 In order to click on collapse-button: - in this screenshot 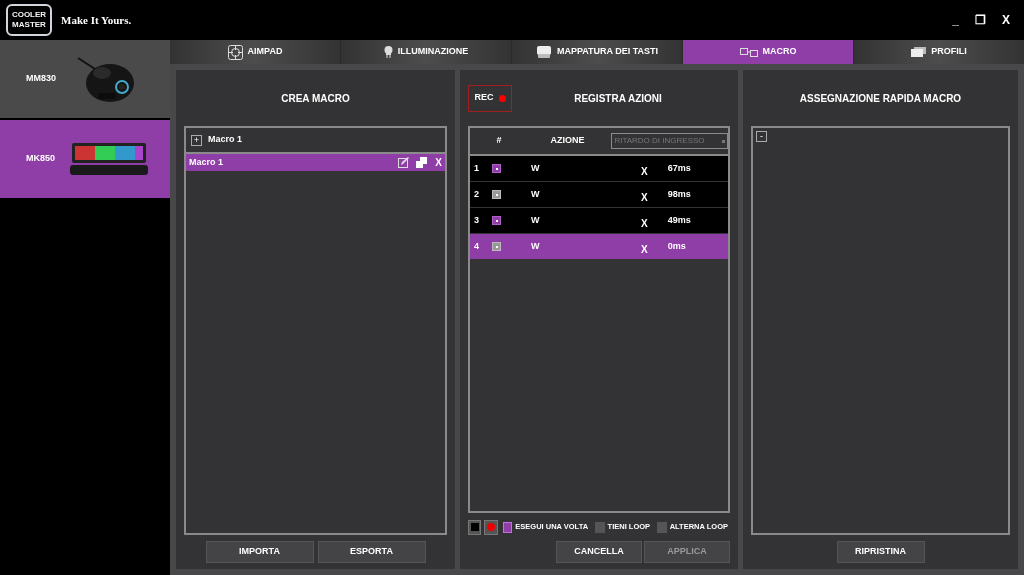, I will do `click(761, 136)`.